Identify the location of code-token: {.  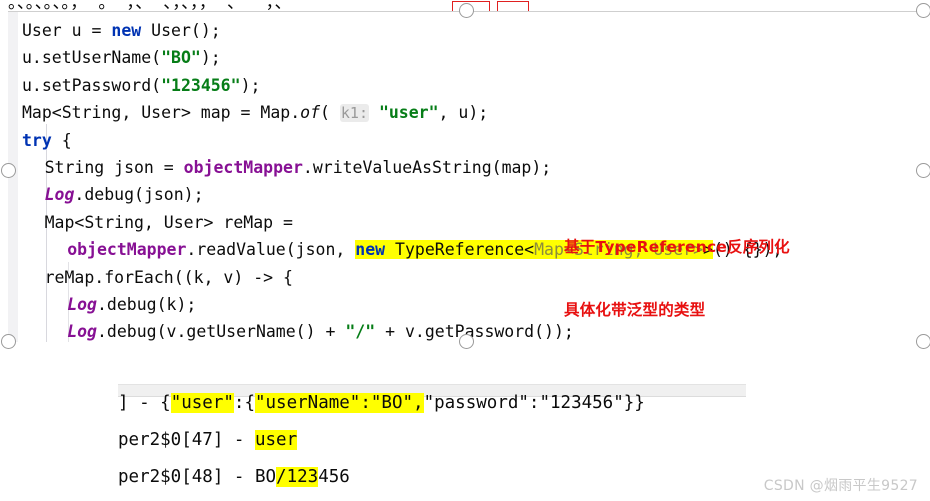
(61, 140).